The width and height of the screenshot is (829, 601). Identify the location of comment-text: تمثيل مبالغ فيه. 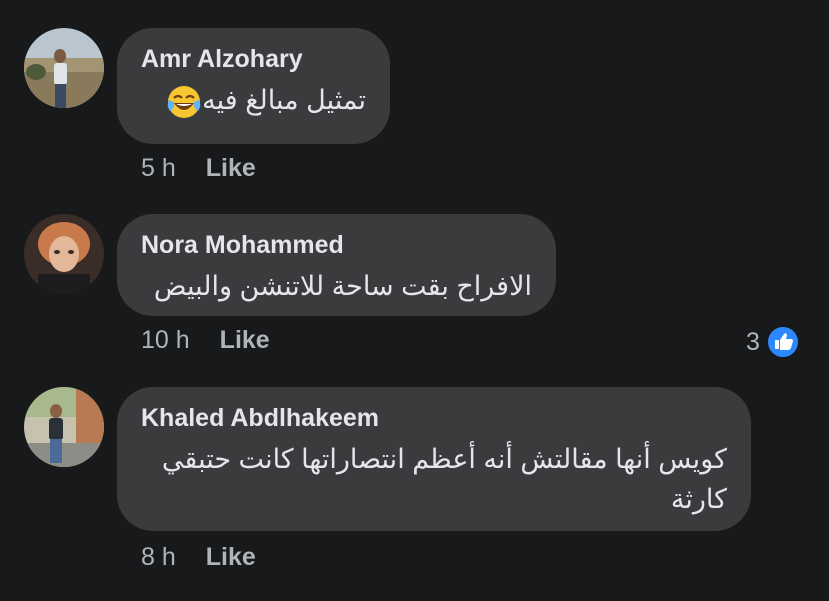
(253, 100).